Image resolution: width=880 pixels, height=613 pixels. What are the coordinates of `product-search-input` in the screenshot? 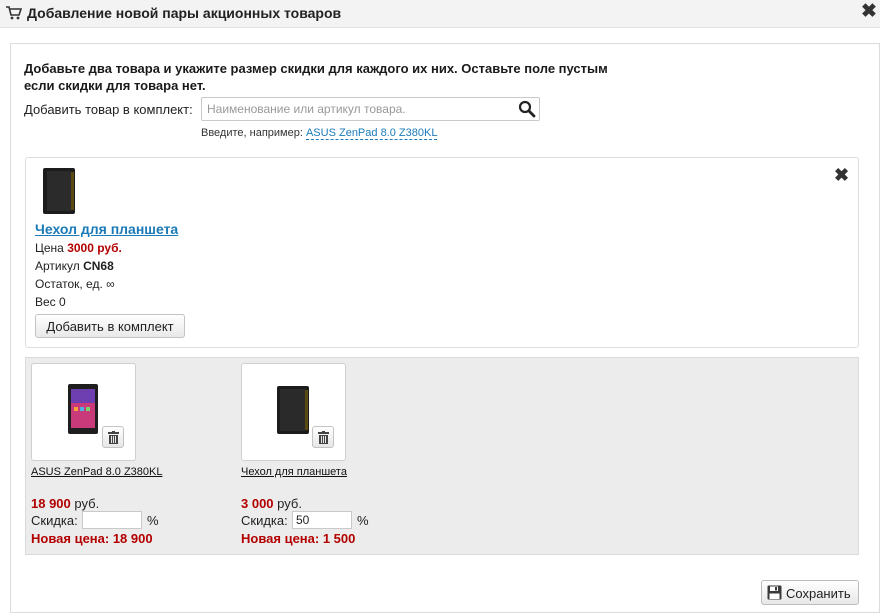 It's located at (357, 109).